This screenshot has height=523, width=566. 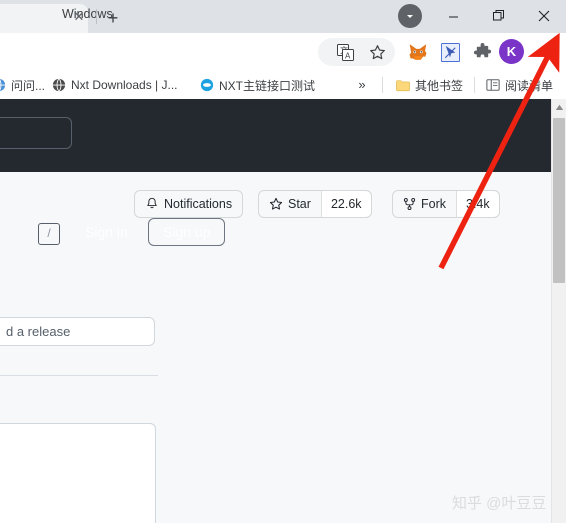 I want to click on new-tab-button: +, so click(x=113, y=18).